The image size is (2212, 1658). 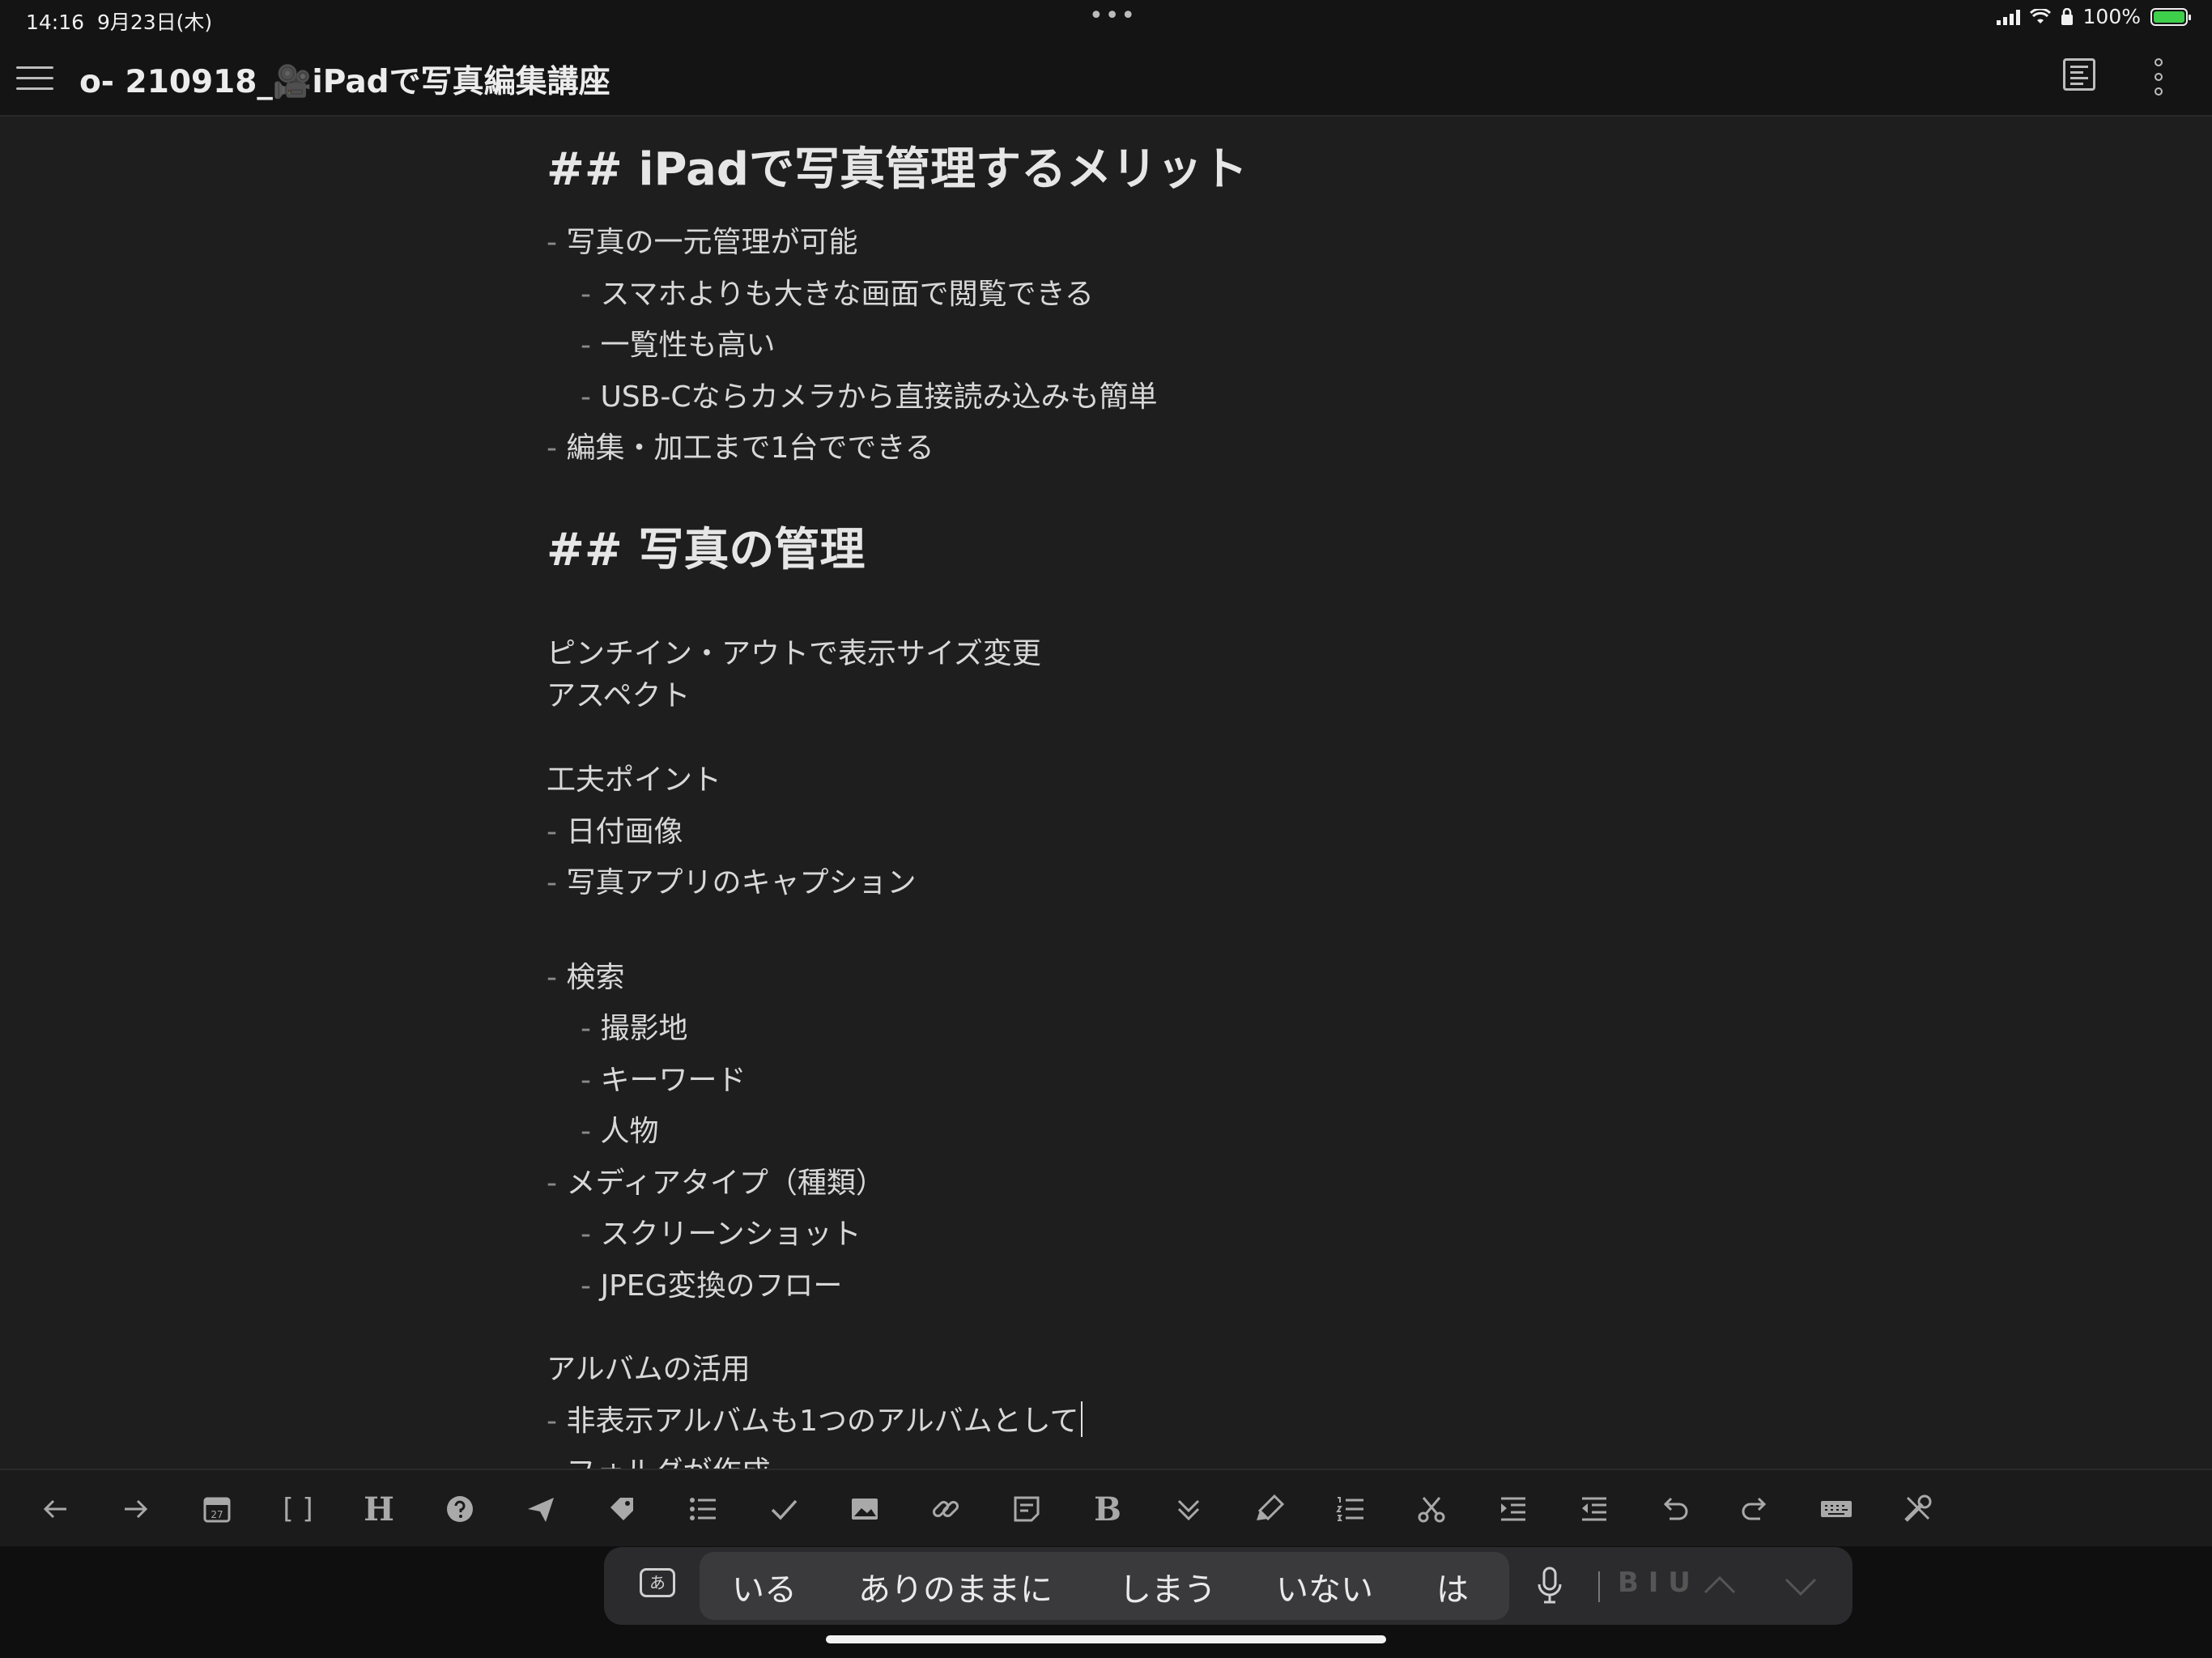 What do you see at coordinates (120, 22) in the screenshot?
I see `status-time: 14:16 9月23日(木)` at bounding box center [120, 22].